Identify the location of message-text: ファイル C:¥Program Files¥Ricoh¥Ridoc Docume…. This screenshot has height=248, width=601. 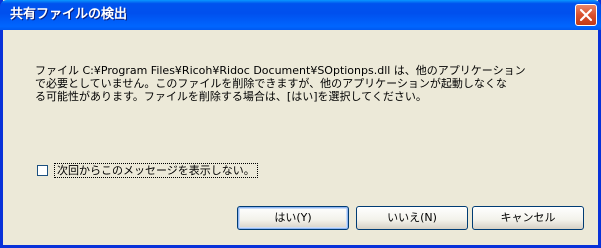
(315, 83).